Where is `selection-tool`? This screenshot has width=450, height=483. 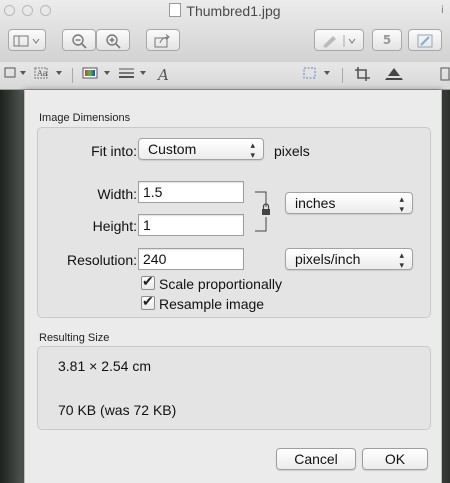
selection-tool is located at coordinates (17, 75).